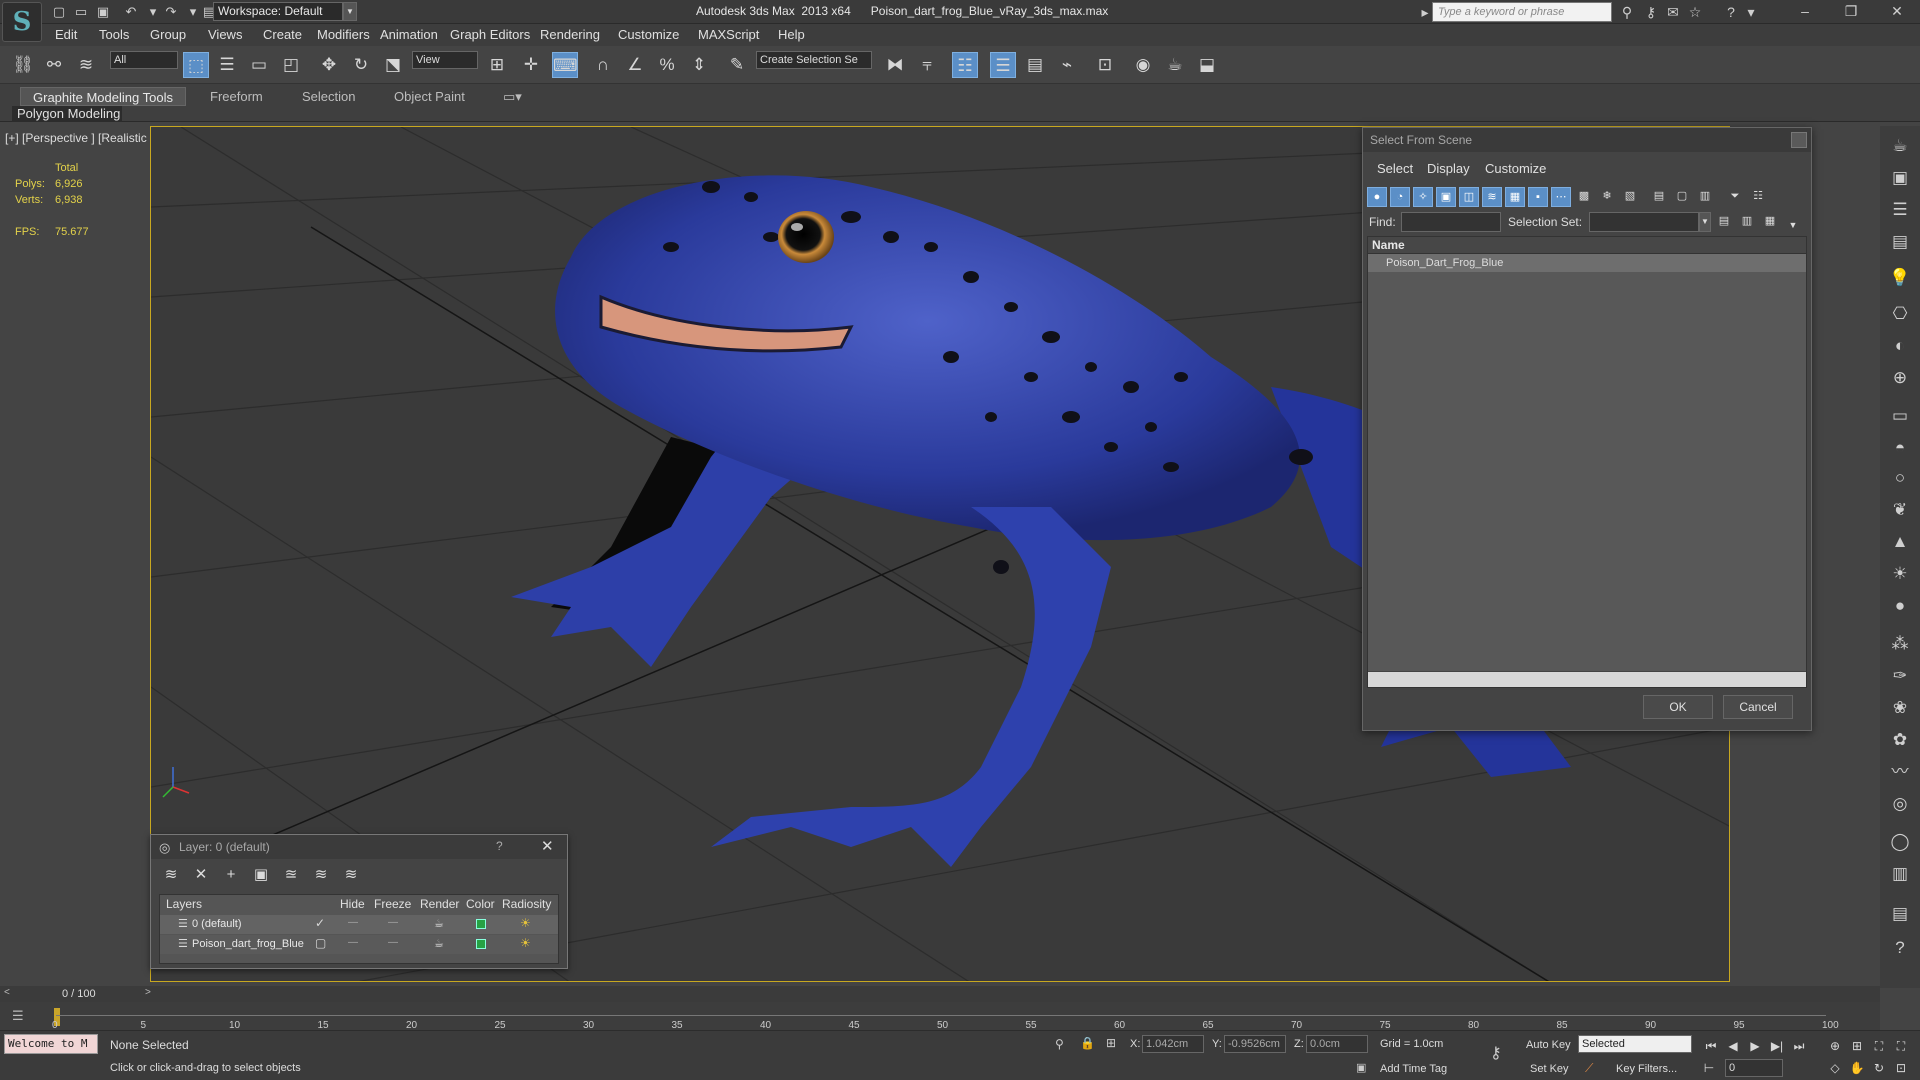 The width and height of the screenshot is (1920, 1080). Describe the element at coordinates (1900, 948) in the screenshot. I see `question-icon: ?` at that location.